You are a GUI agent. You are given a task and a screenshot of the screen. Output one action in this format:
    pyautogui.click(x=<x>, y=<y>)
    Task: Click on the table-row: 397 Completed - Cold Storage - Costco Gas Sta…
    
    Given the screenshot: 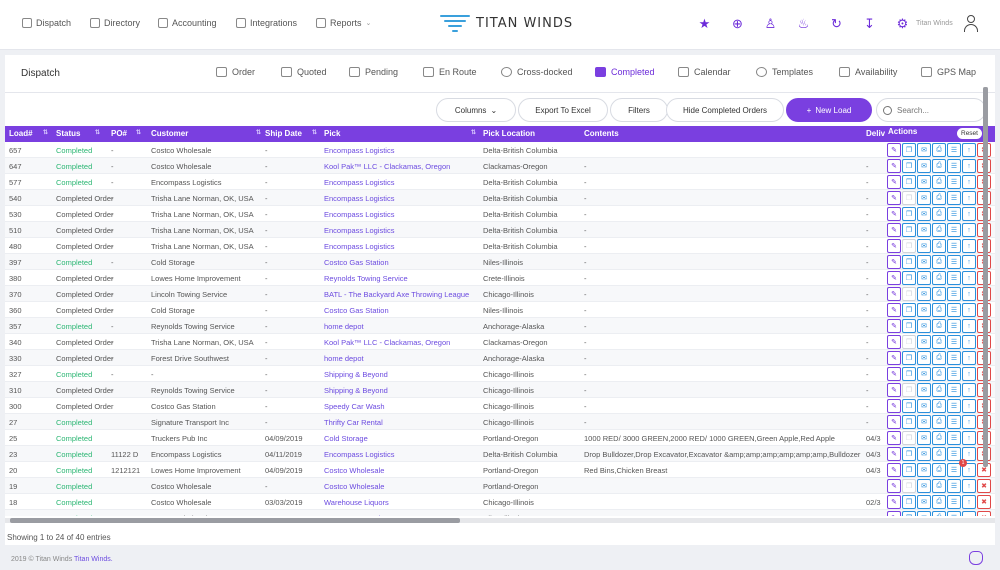 What is the action you would take?
    pyautogui.click(x=500, y=262)
    